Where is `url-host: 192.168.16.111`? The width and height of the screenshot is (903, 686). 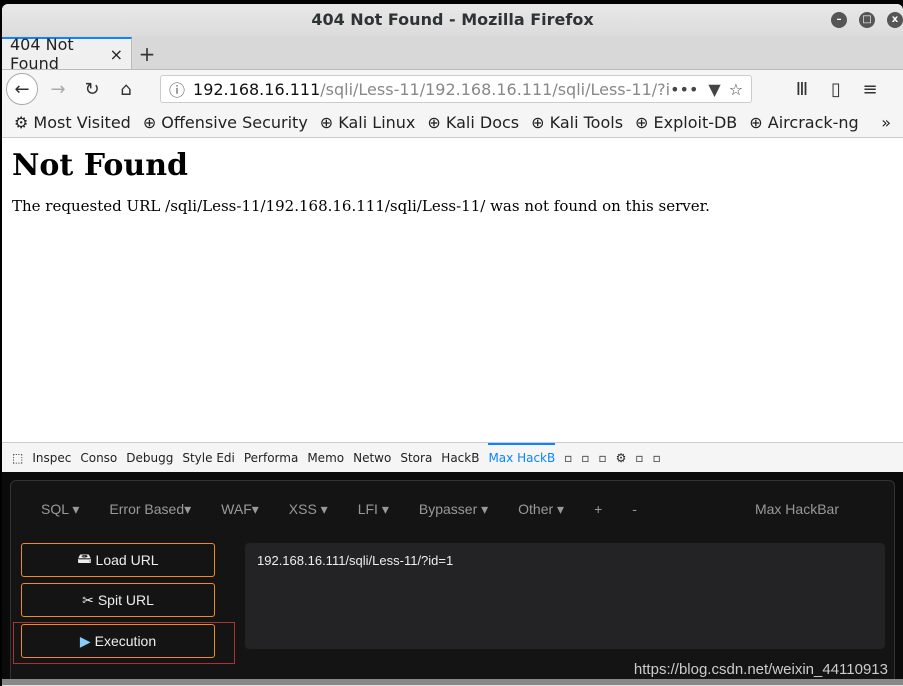
url-host: 192.168.16.111 is located at coordinates (257, 89).